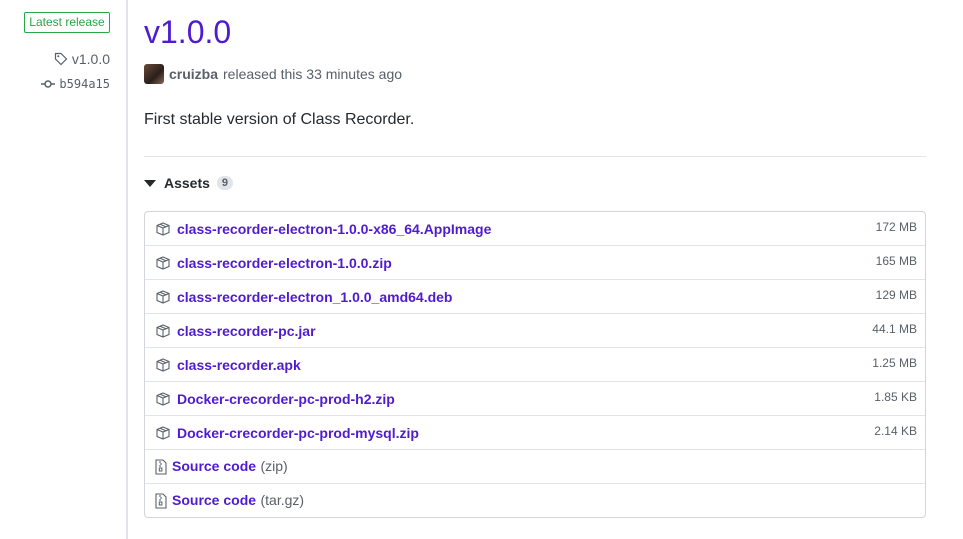 This screenshot has height=539, width=963. I want to click on asset-row: class-recorder.apk 1.25 MB, so click(535, 364).